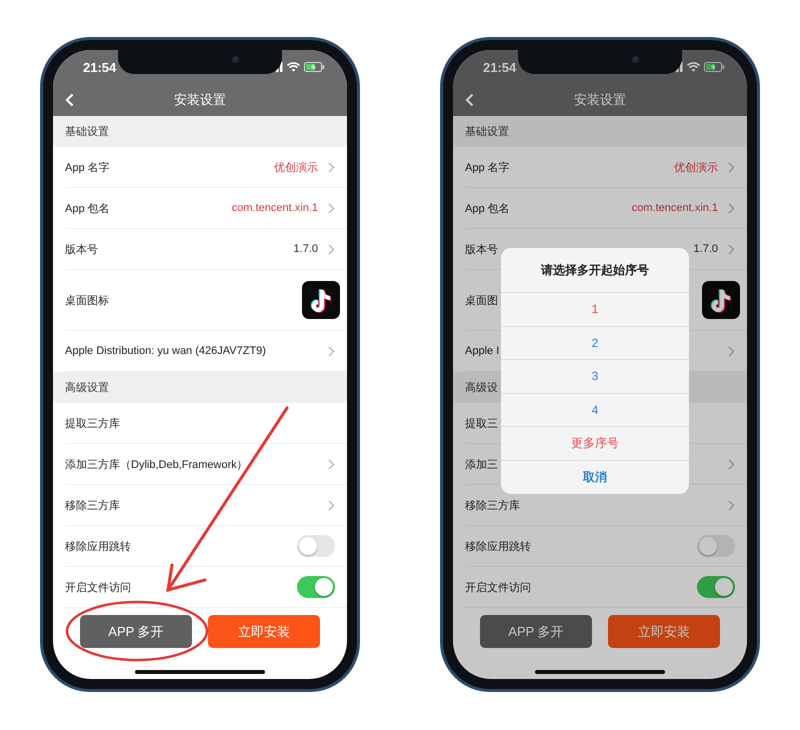 This screenshot has height=730, width=800. I want to click on section-header: 高级设置, so click(200, 387).